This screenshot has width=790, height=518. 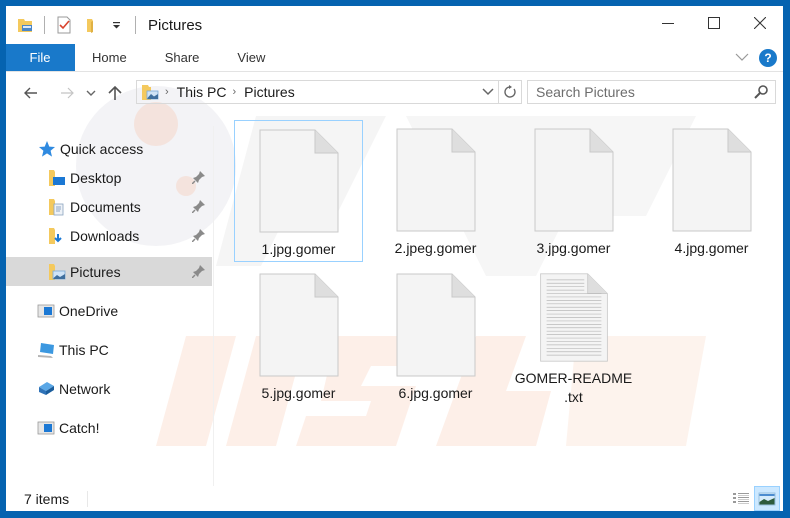 I want to click on up-arrow-icon, so click(x=115, y=92).